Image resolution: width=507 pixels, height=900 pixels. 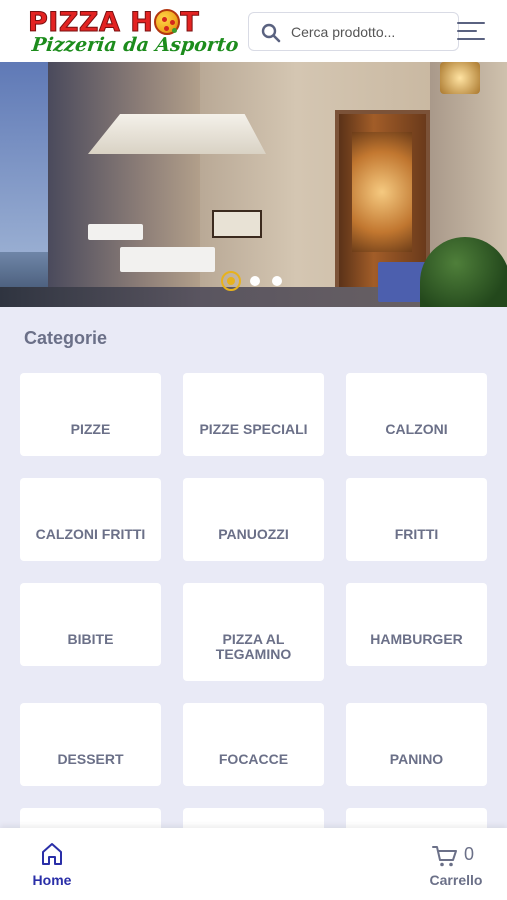 What do you see at coordinates (416, 759) in the screenshot?
I see `category-label: PANINO` at bounding box center [416, 759].